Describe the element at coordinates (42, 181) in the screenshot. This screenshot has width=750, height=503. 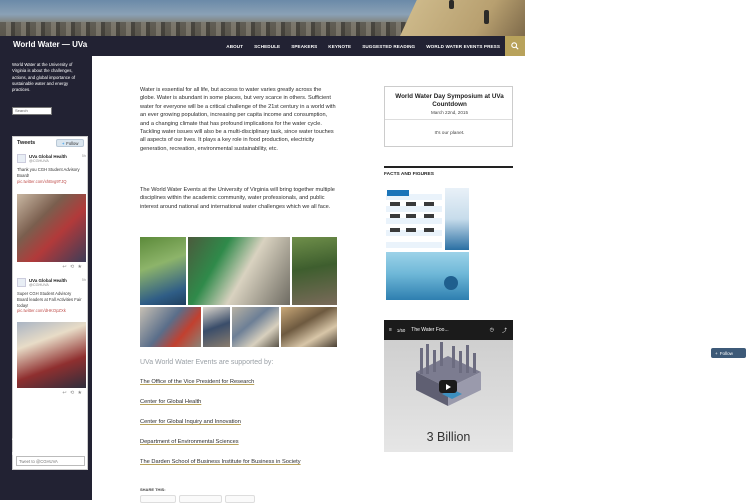
I see `tweet-link: pic.twitter.com/xhBvg9TJQ` at that location.